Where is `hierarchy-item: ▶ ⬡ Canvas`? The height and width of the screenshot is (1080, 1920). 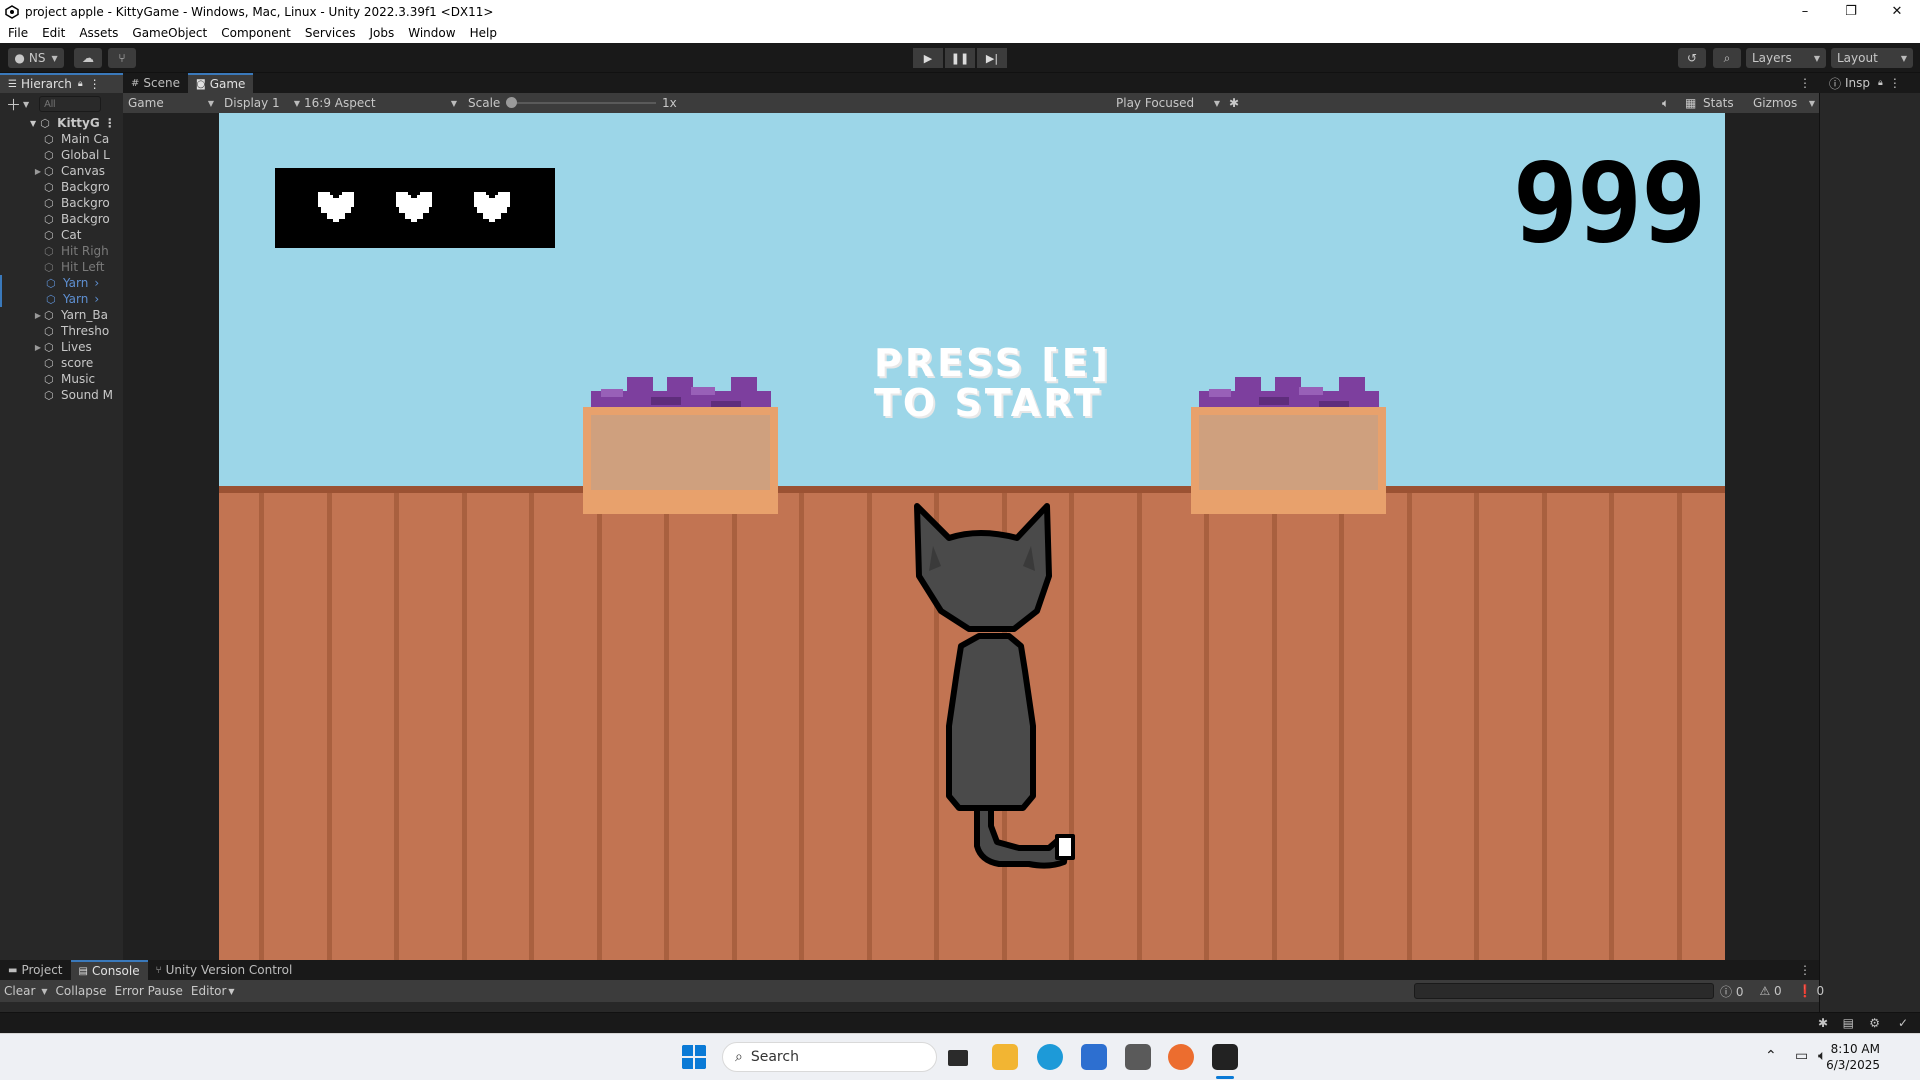
hierarchy-item: ▶ ⬡ Canvas is located at coordinates (61, 171).